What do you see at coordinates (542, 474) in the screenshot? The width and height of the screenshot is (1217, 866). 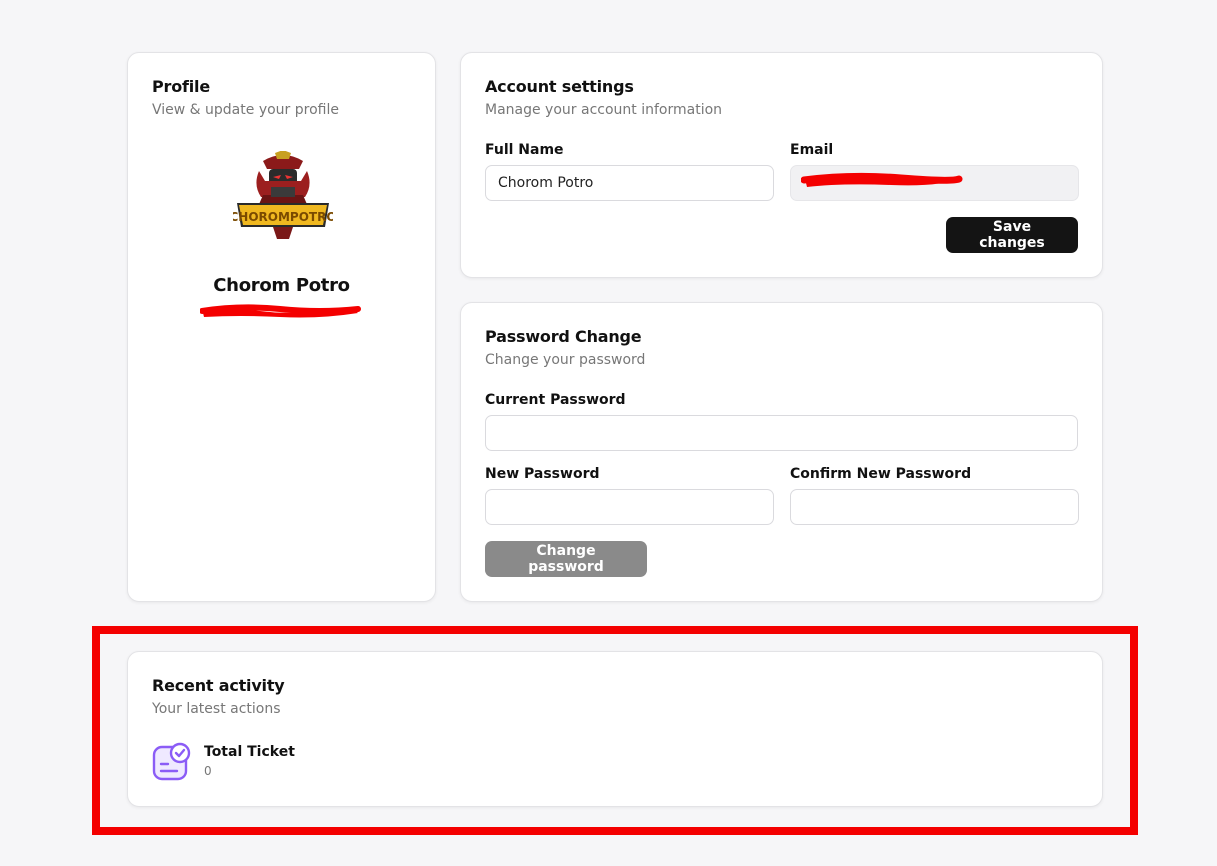 I see `new-password-label: New Password` at bounding box center [542, 474].